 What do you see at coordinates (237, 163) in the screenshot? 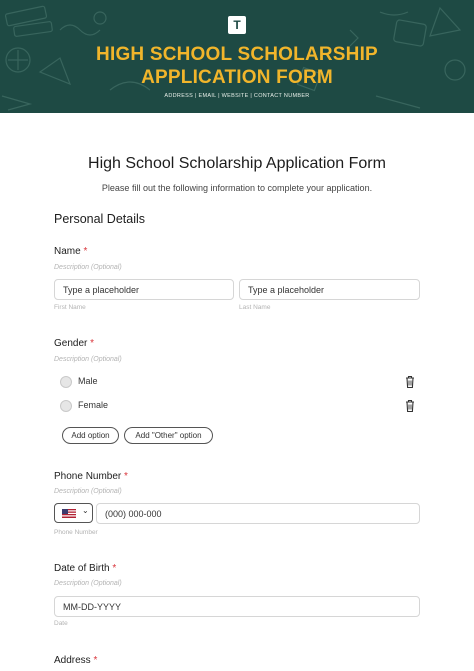
I see `form-title: High School Scholarship Application Form` at bounding box center [237, 163].